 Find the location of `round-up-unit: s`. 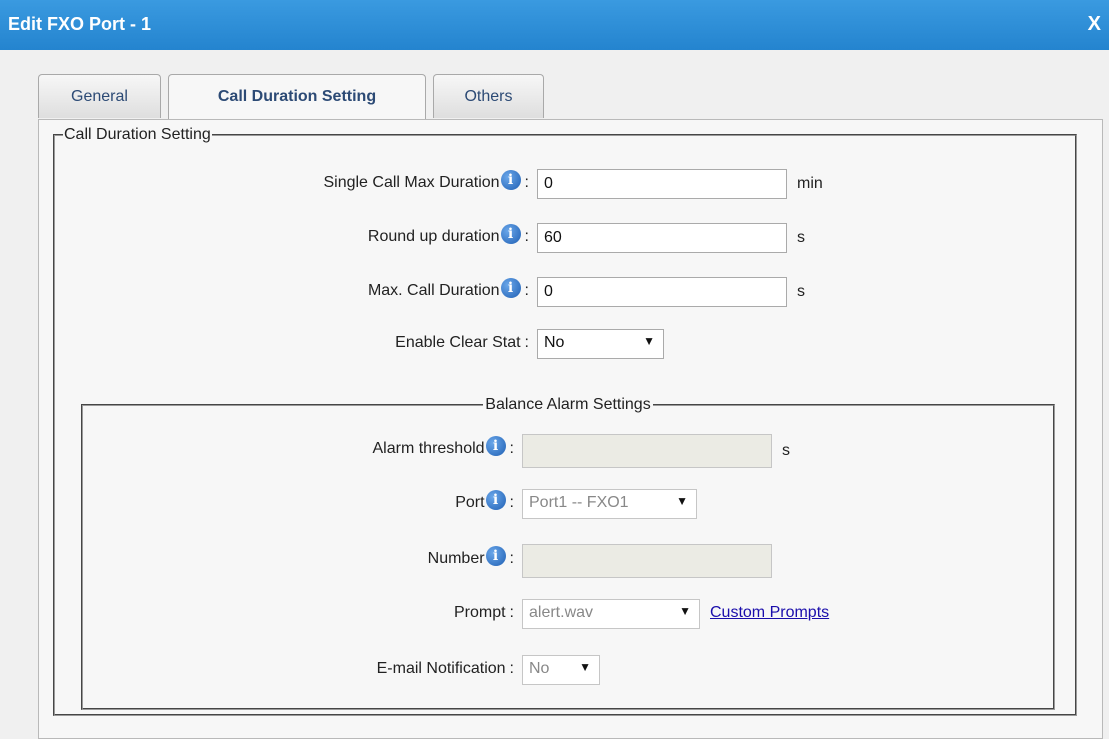

round-up-unit: s is located at coordinates (801, 237).